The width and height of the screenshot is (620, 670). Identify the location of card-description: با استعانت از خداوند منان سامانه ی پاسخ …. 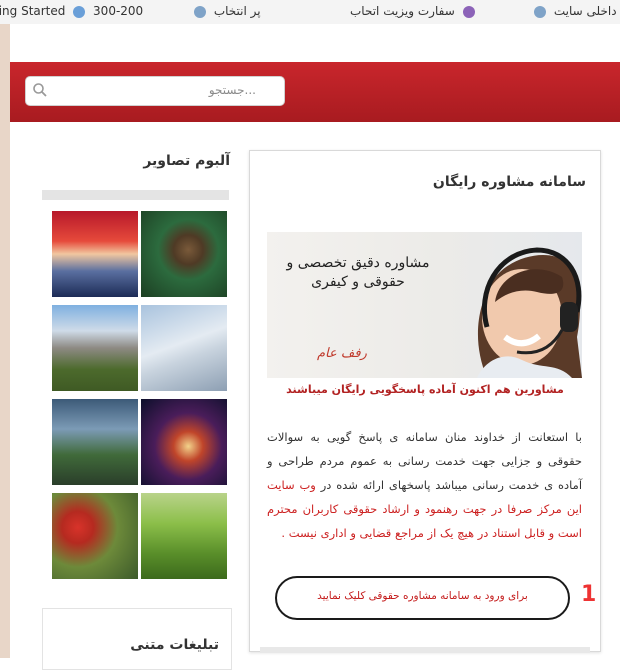
(424, 485).